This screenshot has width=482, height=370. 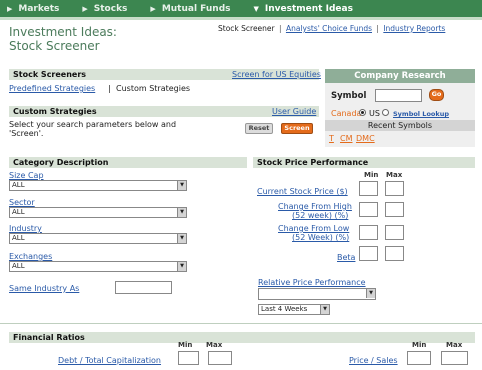 I want to click on canada-label: Canada, so click(x=346, y=113).